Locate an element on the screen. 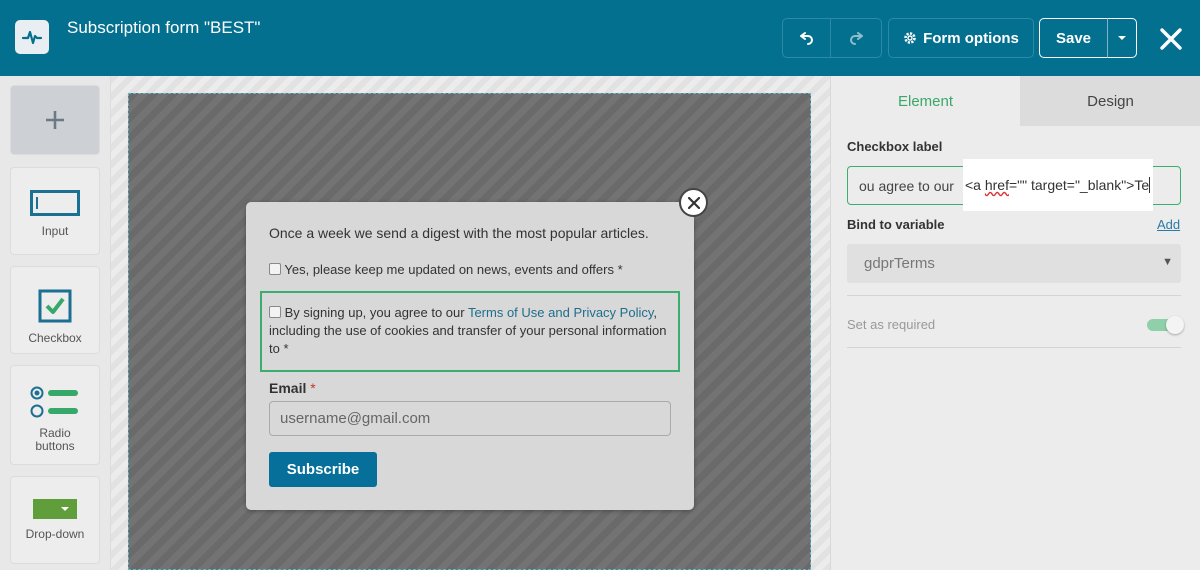 Image resolution: width=1200 pixels, height=570 pixels. toolbar-item-label: Checkbox is located at coordinates (55, 338).